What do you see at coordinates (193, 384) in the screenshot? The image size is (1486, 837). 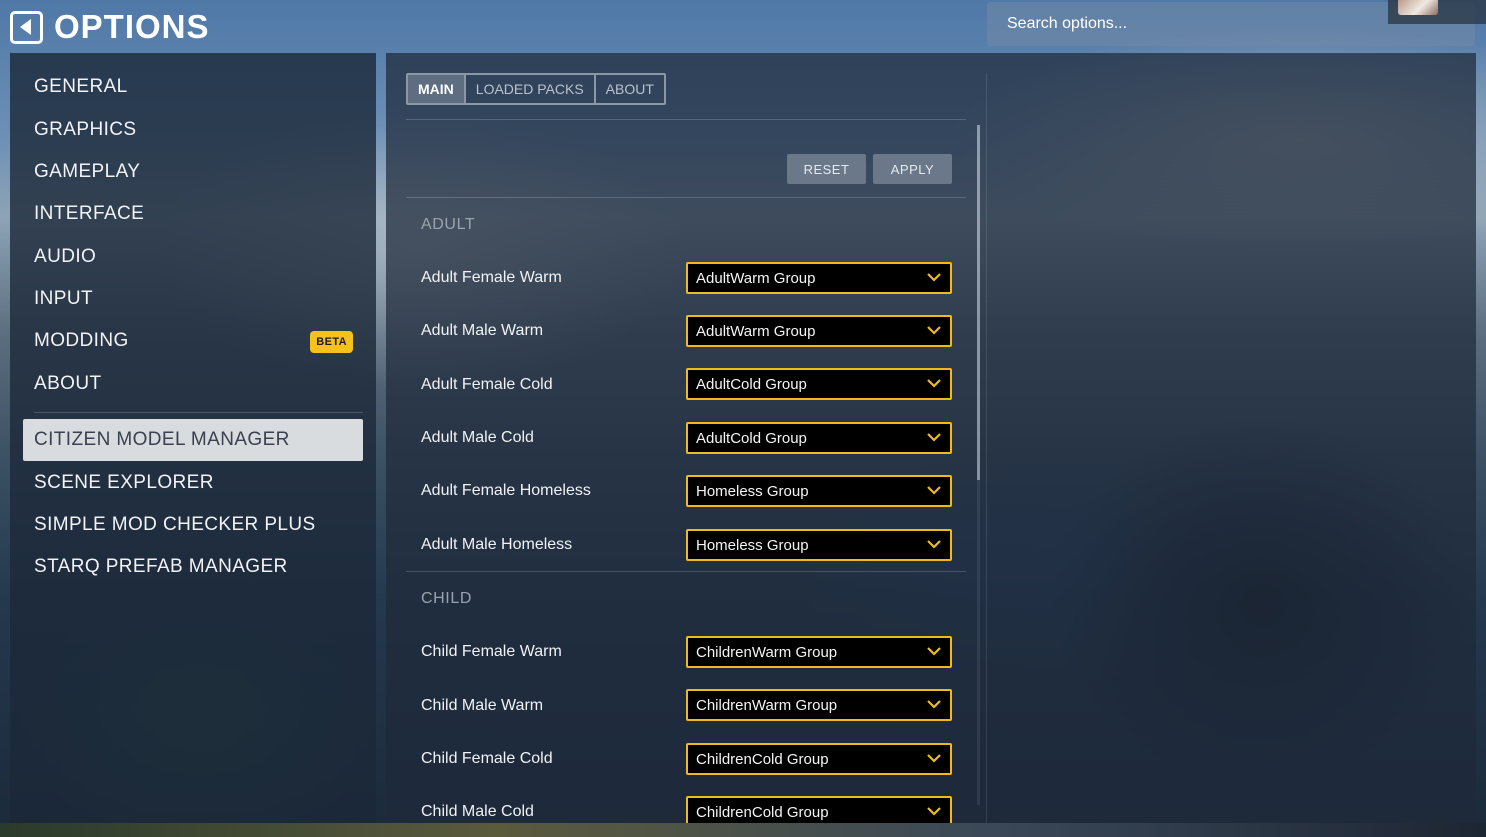 I see `sidebar-item-about: ABOUT` at bounding box center [193, 384].